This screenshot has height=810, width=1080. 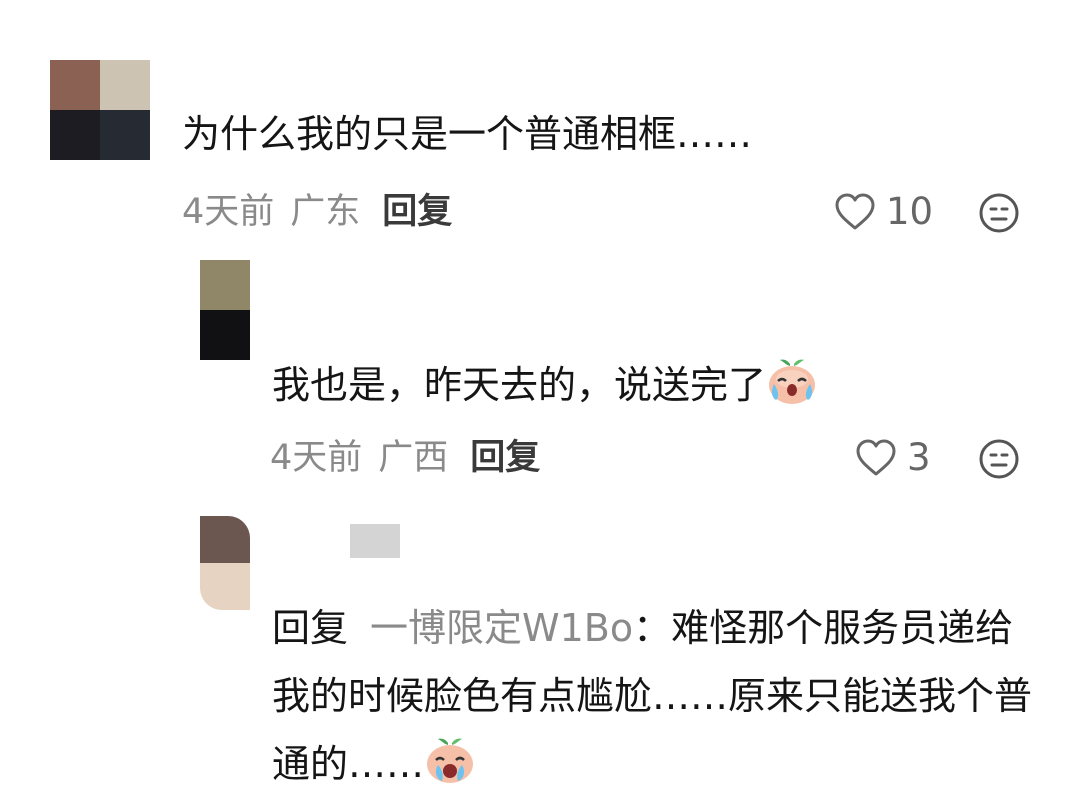 What do you see at coordinates (883, 211) in the screenshot?
I see `like-button: 10` at bounding box center [883, 211].